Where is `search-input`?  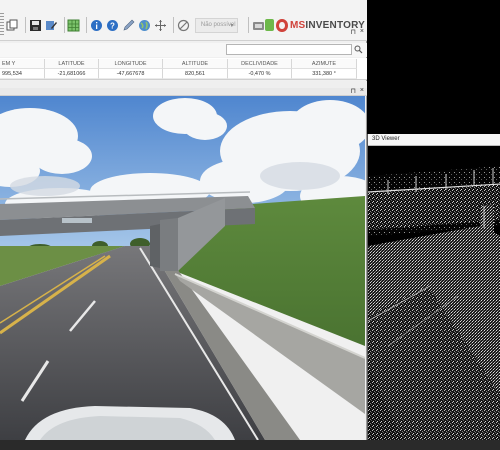 search-input is located at coordinates (289, 49).